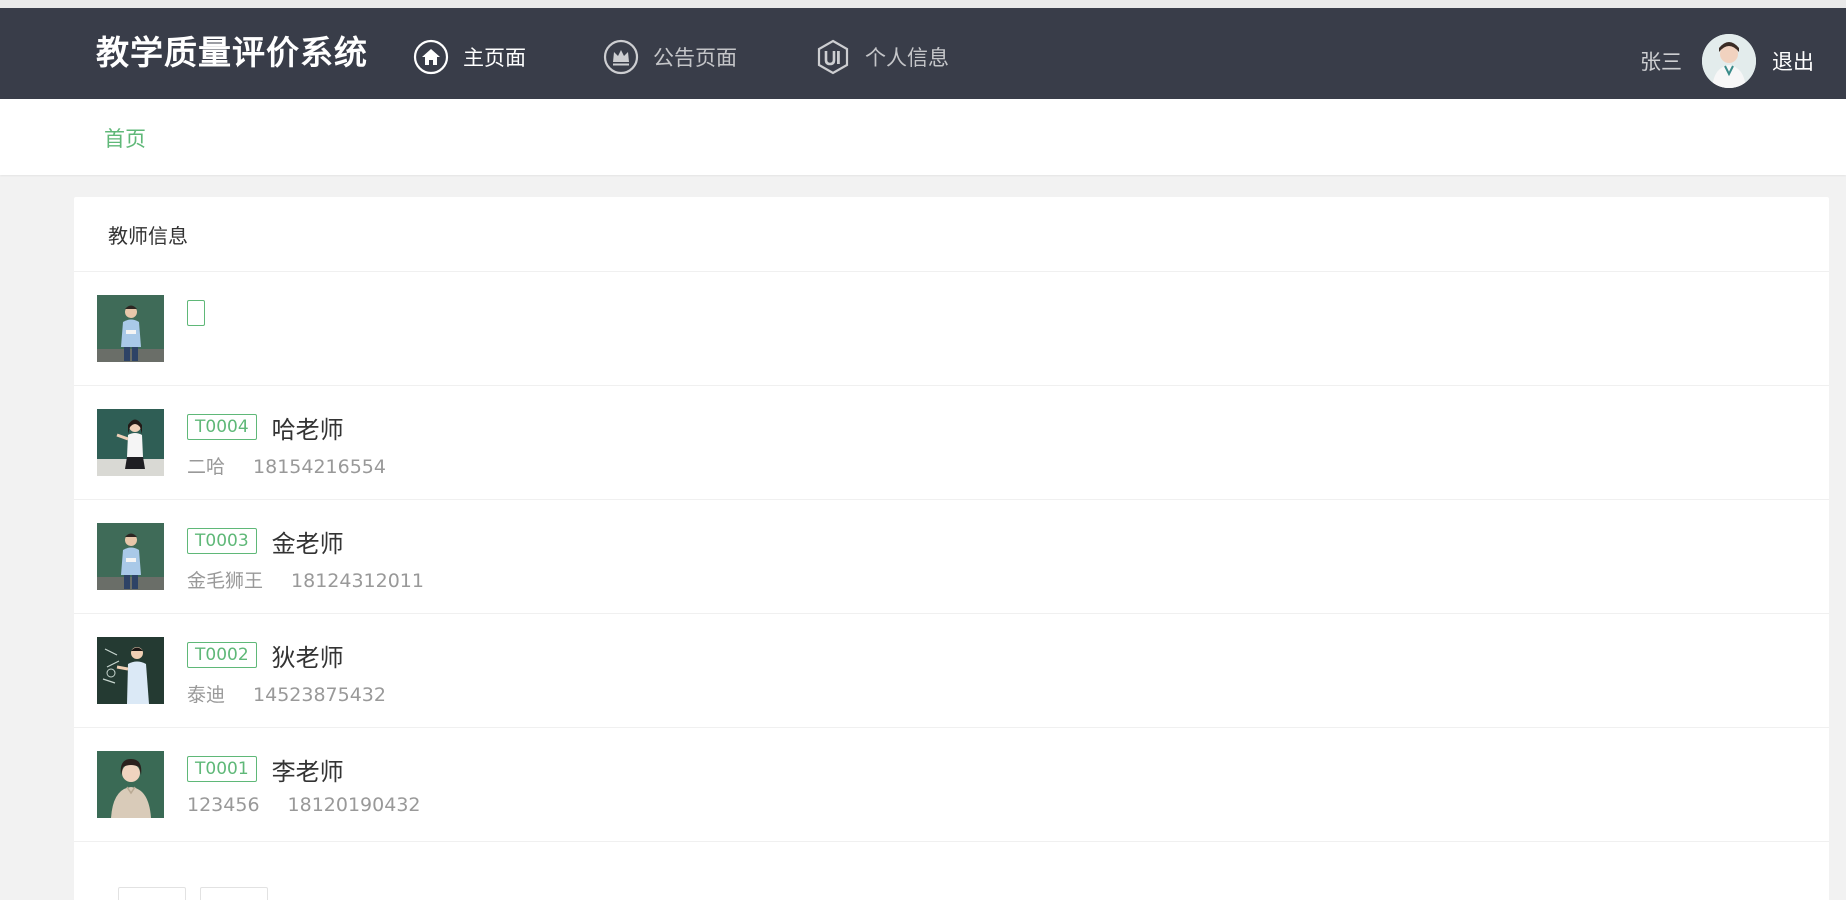 The height and width of the screenshot is (900, 1846). Describe the element at coordinates (354, 805) in the screenshot. I see `teacher-phone: 18120190432` at that location.